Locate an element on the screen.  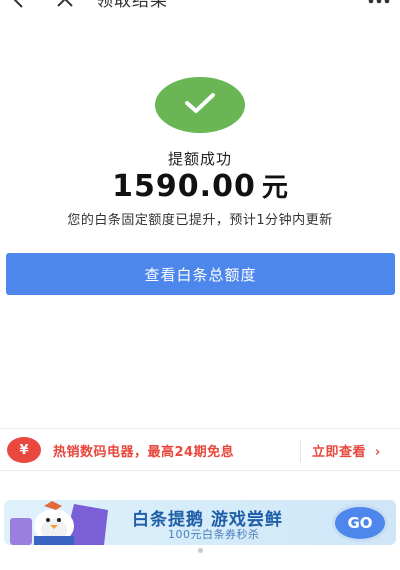
status-text: 提额成功 is located at coordinates (199, 159).